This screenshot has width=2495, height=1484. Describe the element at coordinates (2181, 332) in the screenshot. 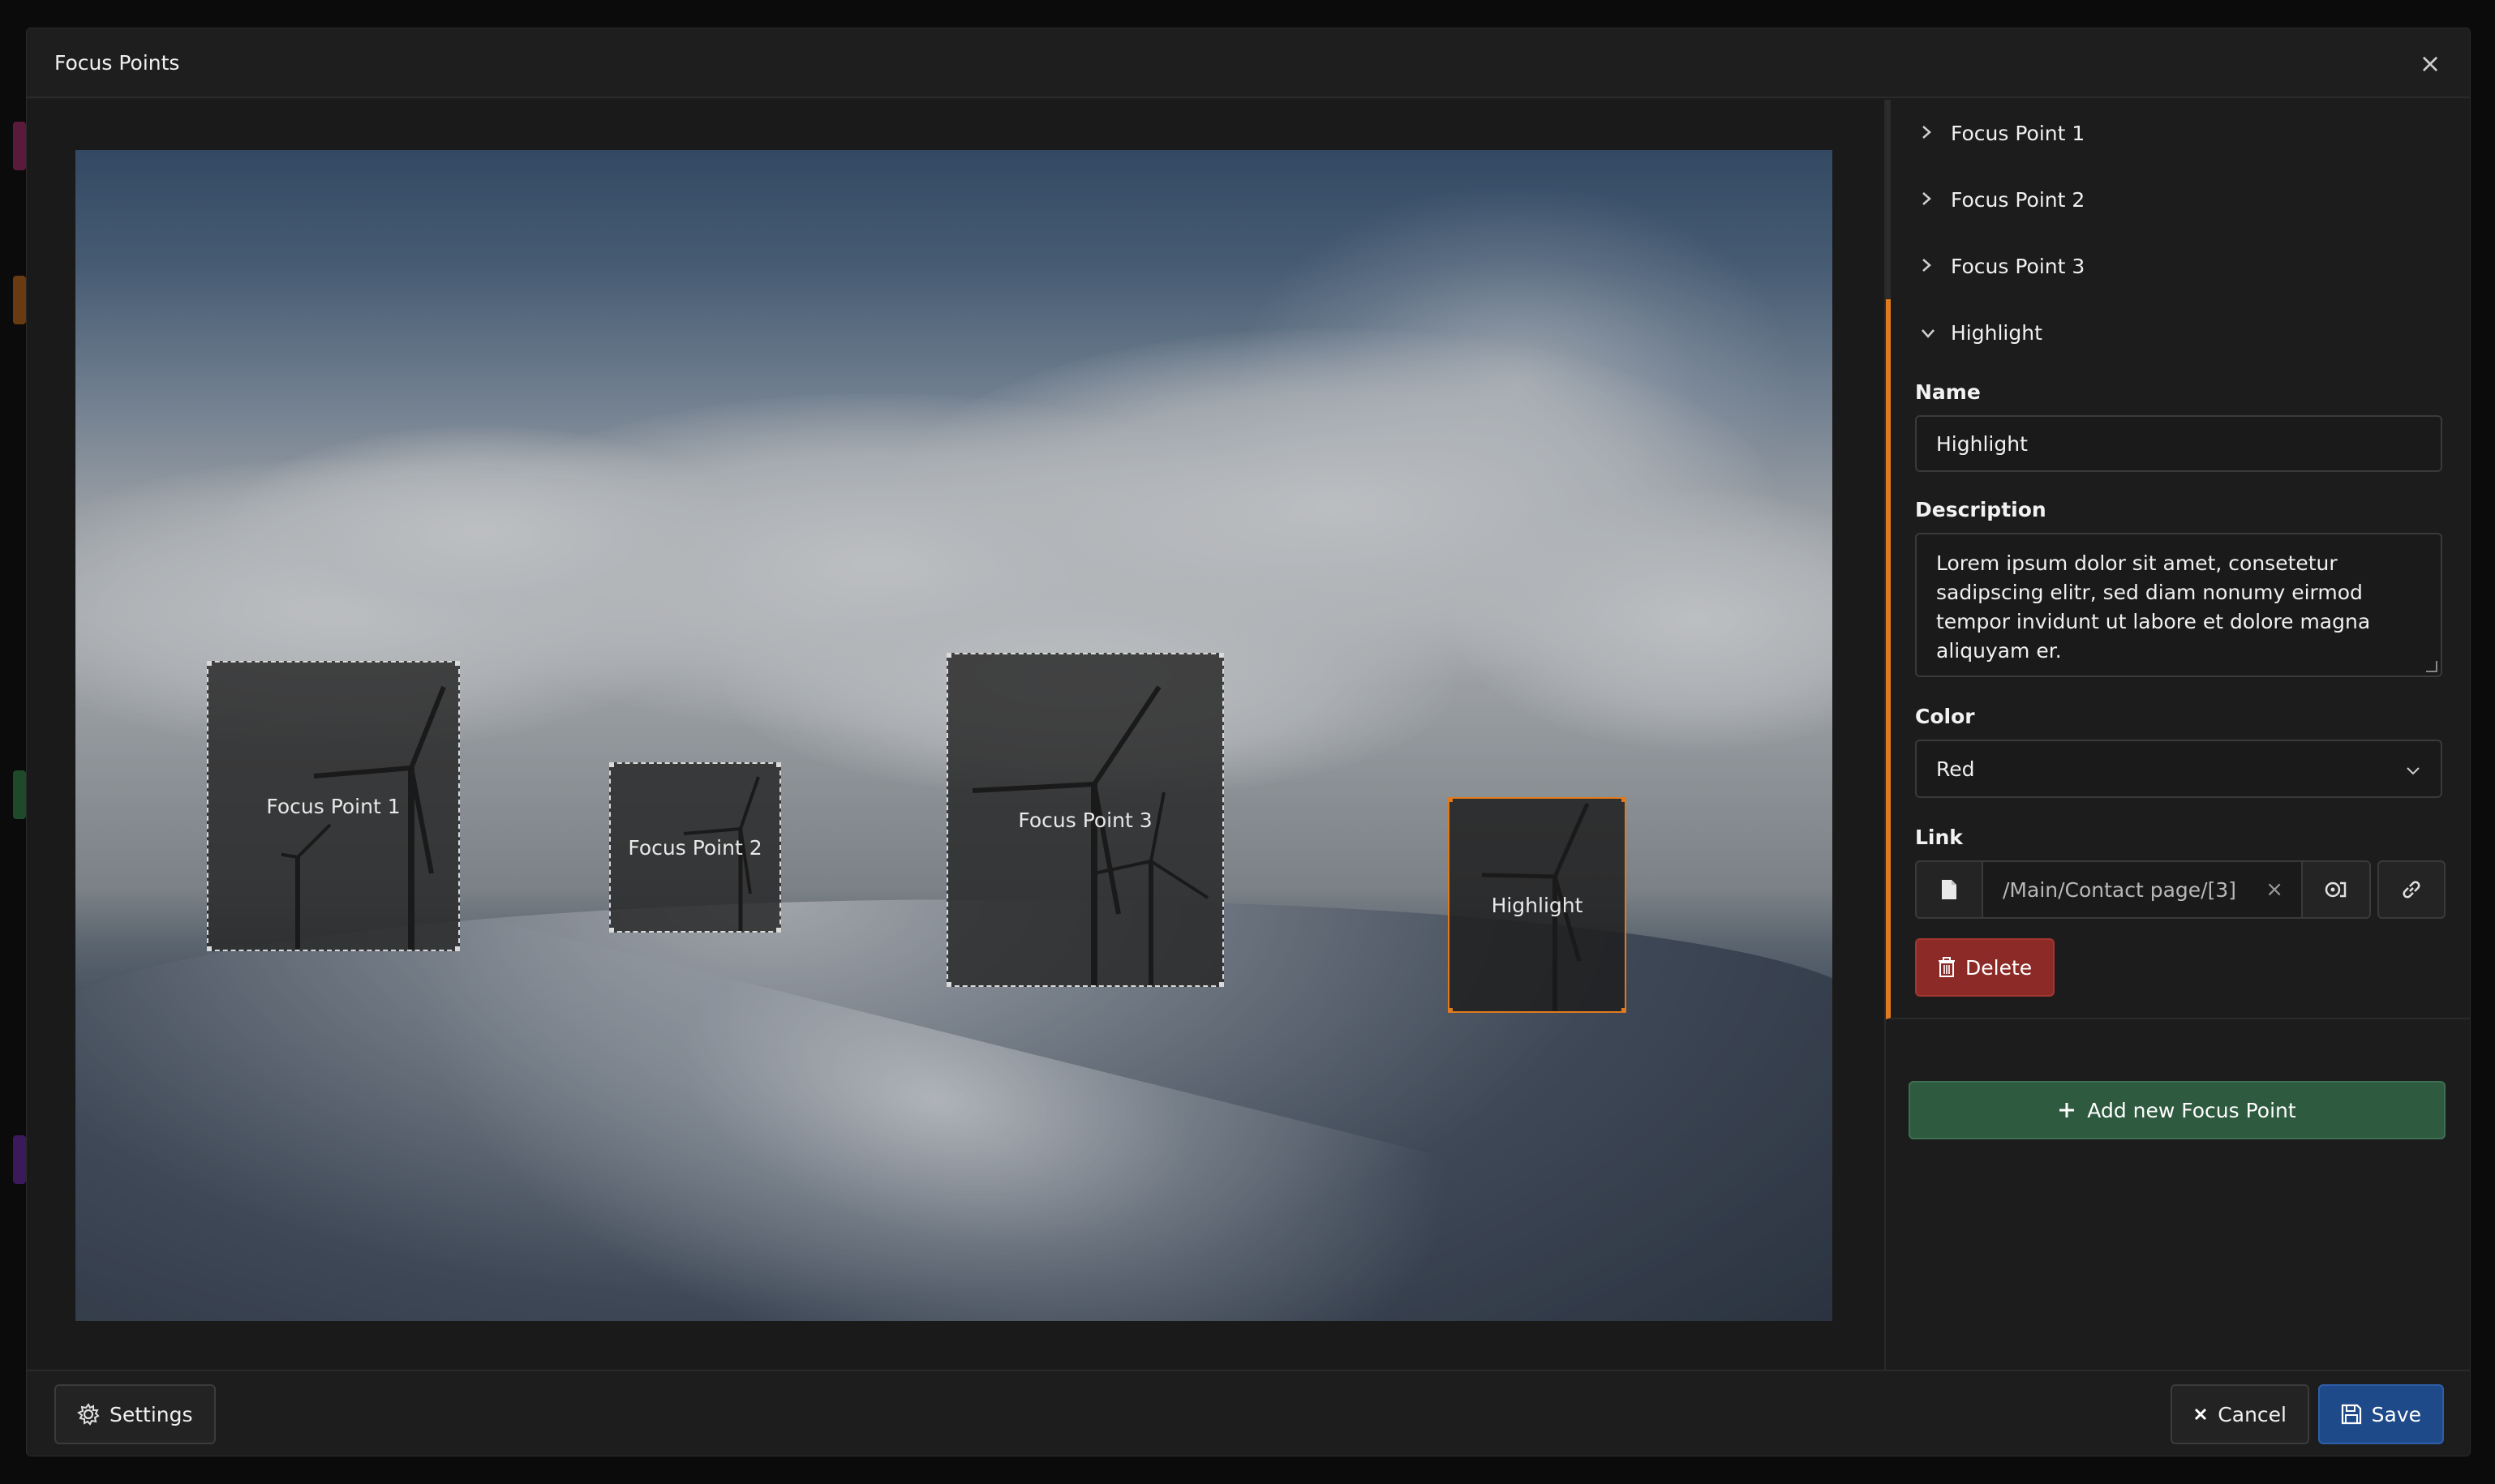

I see `accordion-item-highlight: Highlight` at that location.